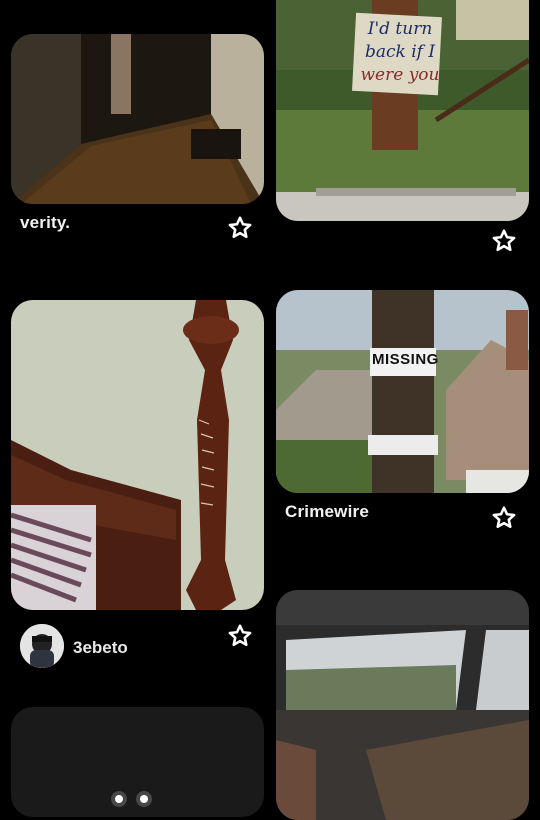  I want to click on pin-image-hallway, so click(137, 119).